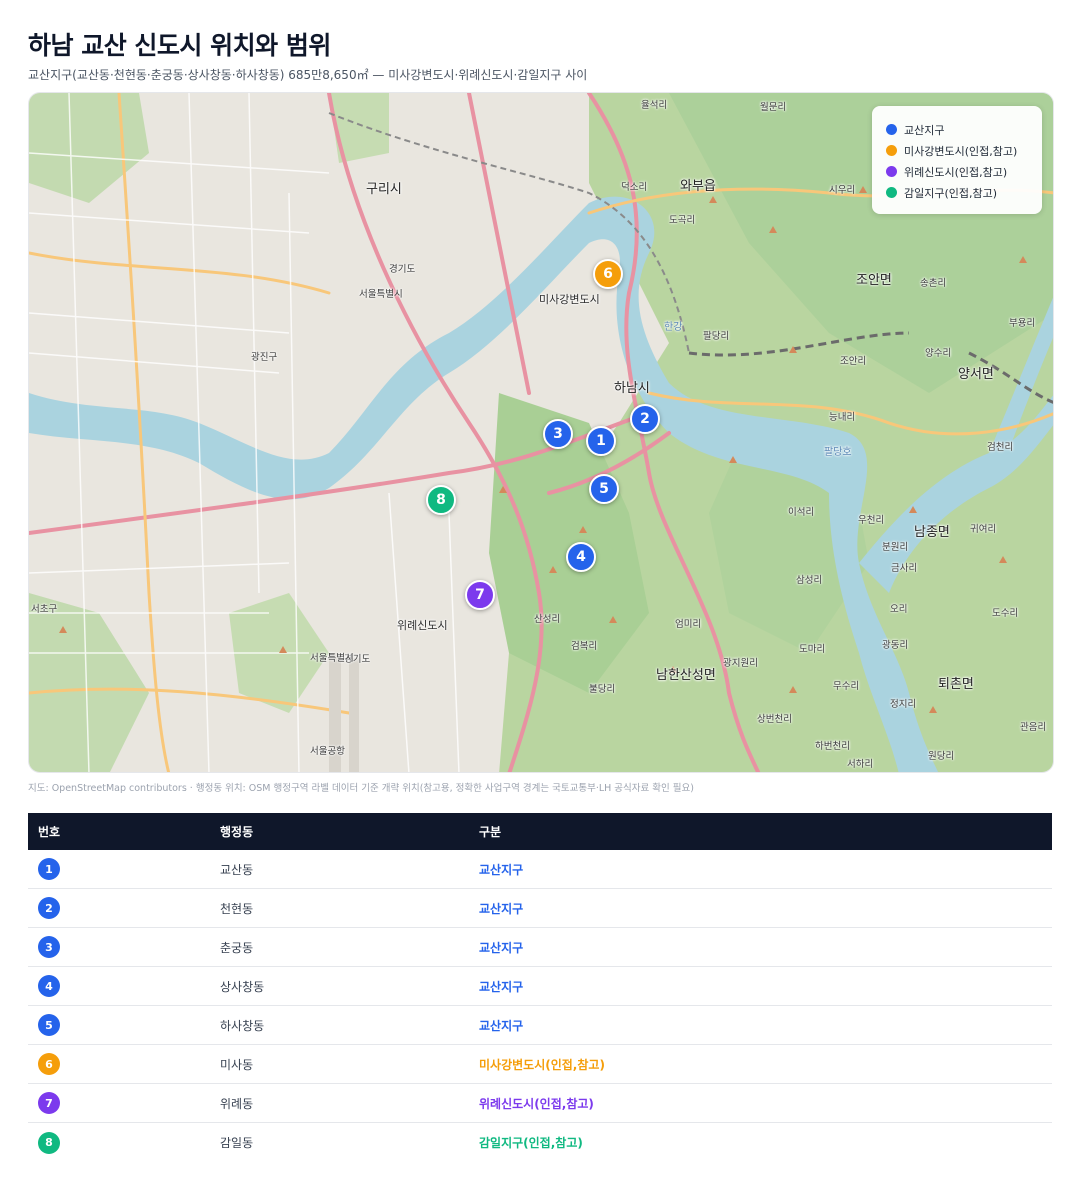 The height and width of the screenshot is (1189, 1080). Describe the element at coordinates (602, 689) in the screenshot. I see `map-label-buldangri: 불당리` at that location.